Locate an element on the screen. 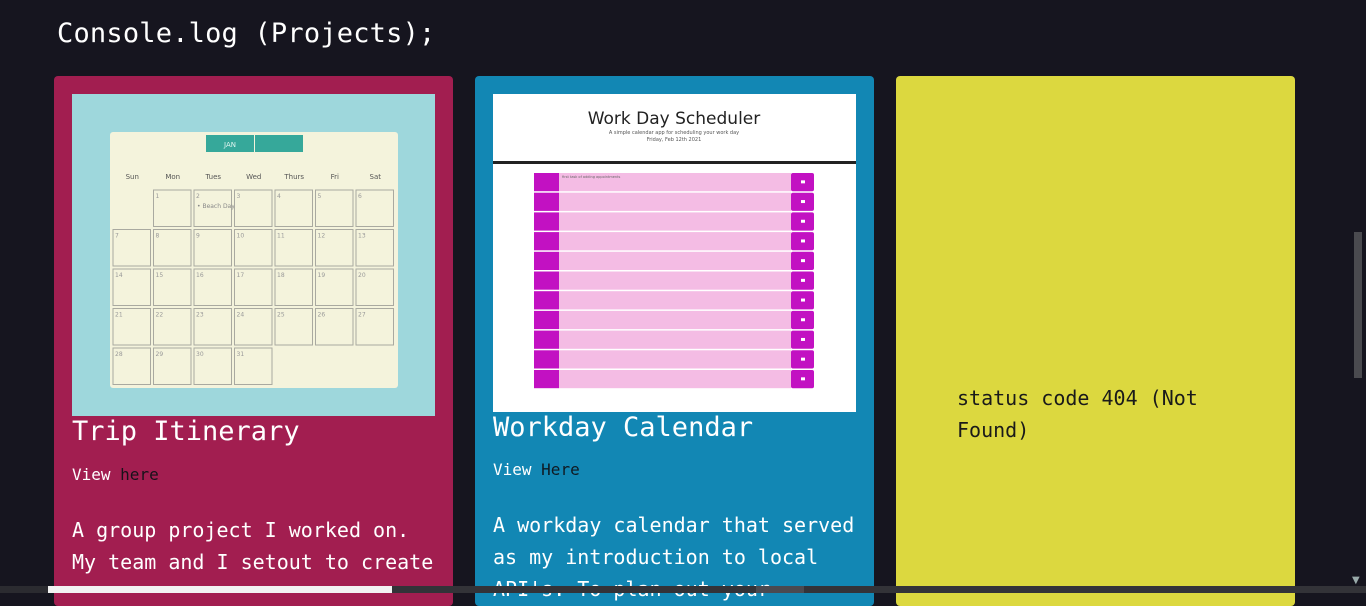  calendar-day-number: 11 is located at coordinates (281, 236).